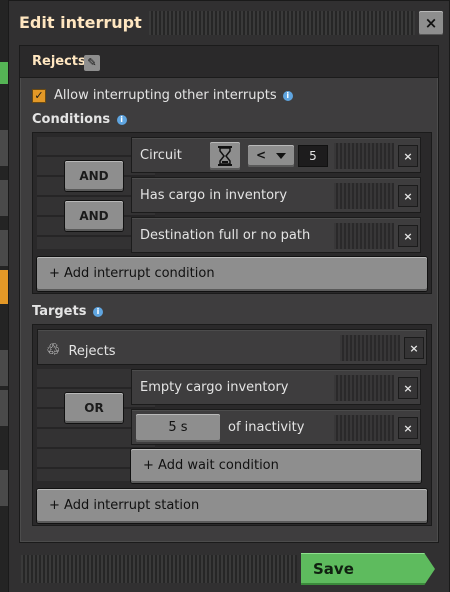  I want to click on condition-row-cargo: Has cargo in inventory ×, so click(276, 195).